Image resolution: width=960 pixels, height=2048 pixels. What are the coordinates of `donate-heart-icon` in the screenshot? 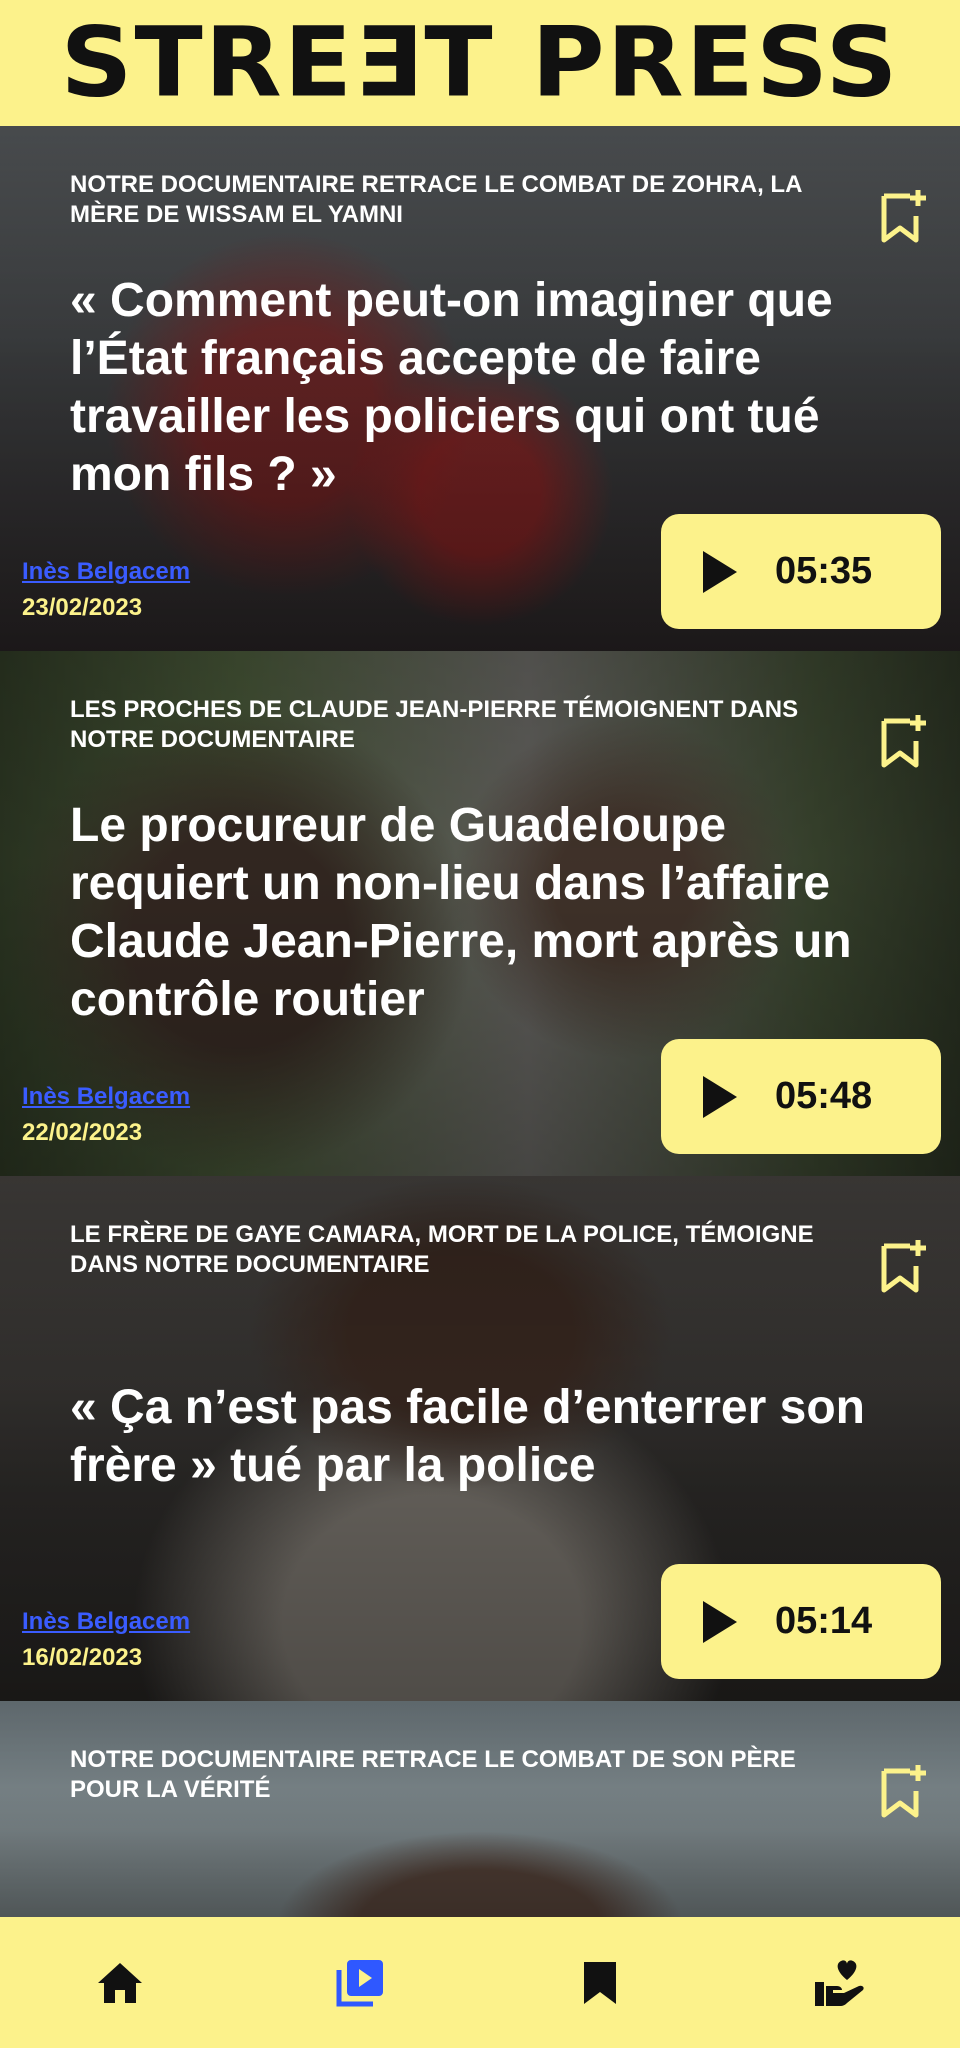 It's located at (839, 1982).